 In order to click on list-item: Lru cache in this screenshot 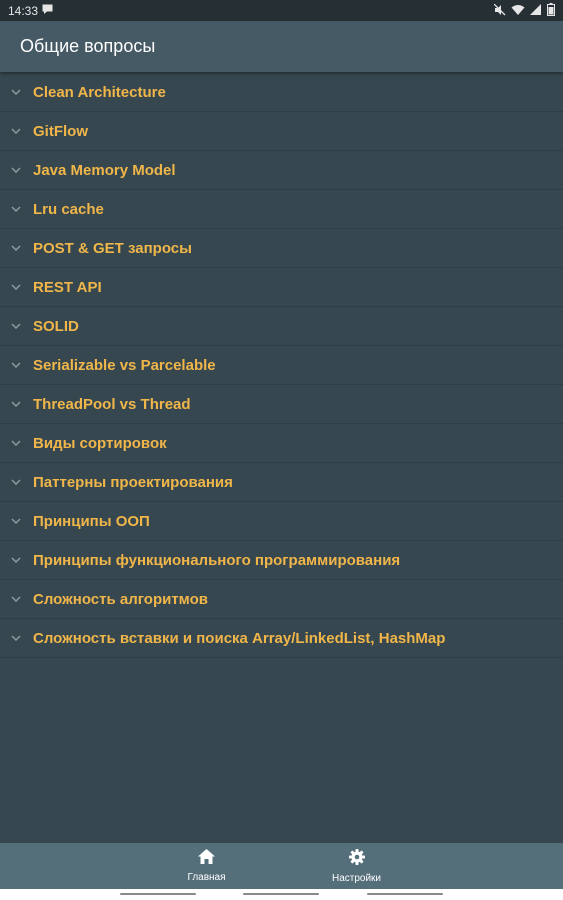, I will do `click(281, 209)`.